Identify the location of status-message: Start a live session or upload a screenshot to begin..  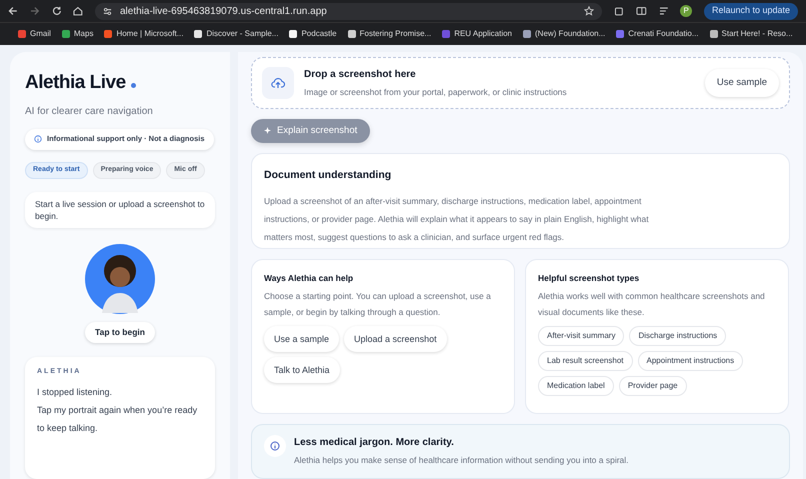
(120, 210).